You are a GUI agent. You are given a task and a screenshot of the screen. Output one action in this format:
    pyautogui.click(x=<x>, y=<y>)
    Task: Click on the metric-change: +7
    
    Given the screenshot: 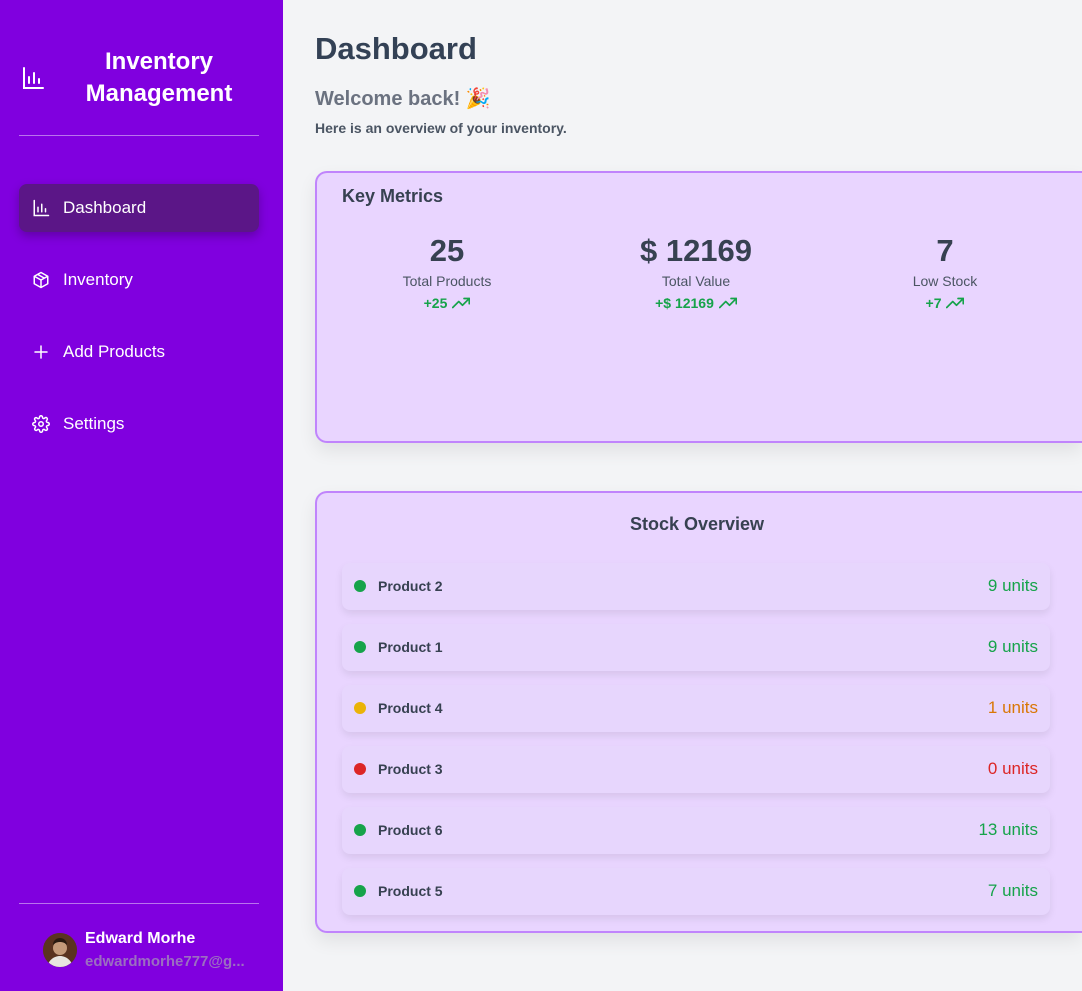 What is the action you would take?
    pyautogui.click(x=945, y=303)
    